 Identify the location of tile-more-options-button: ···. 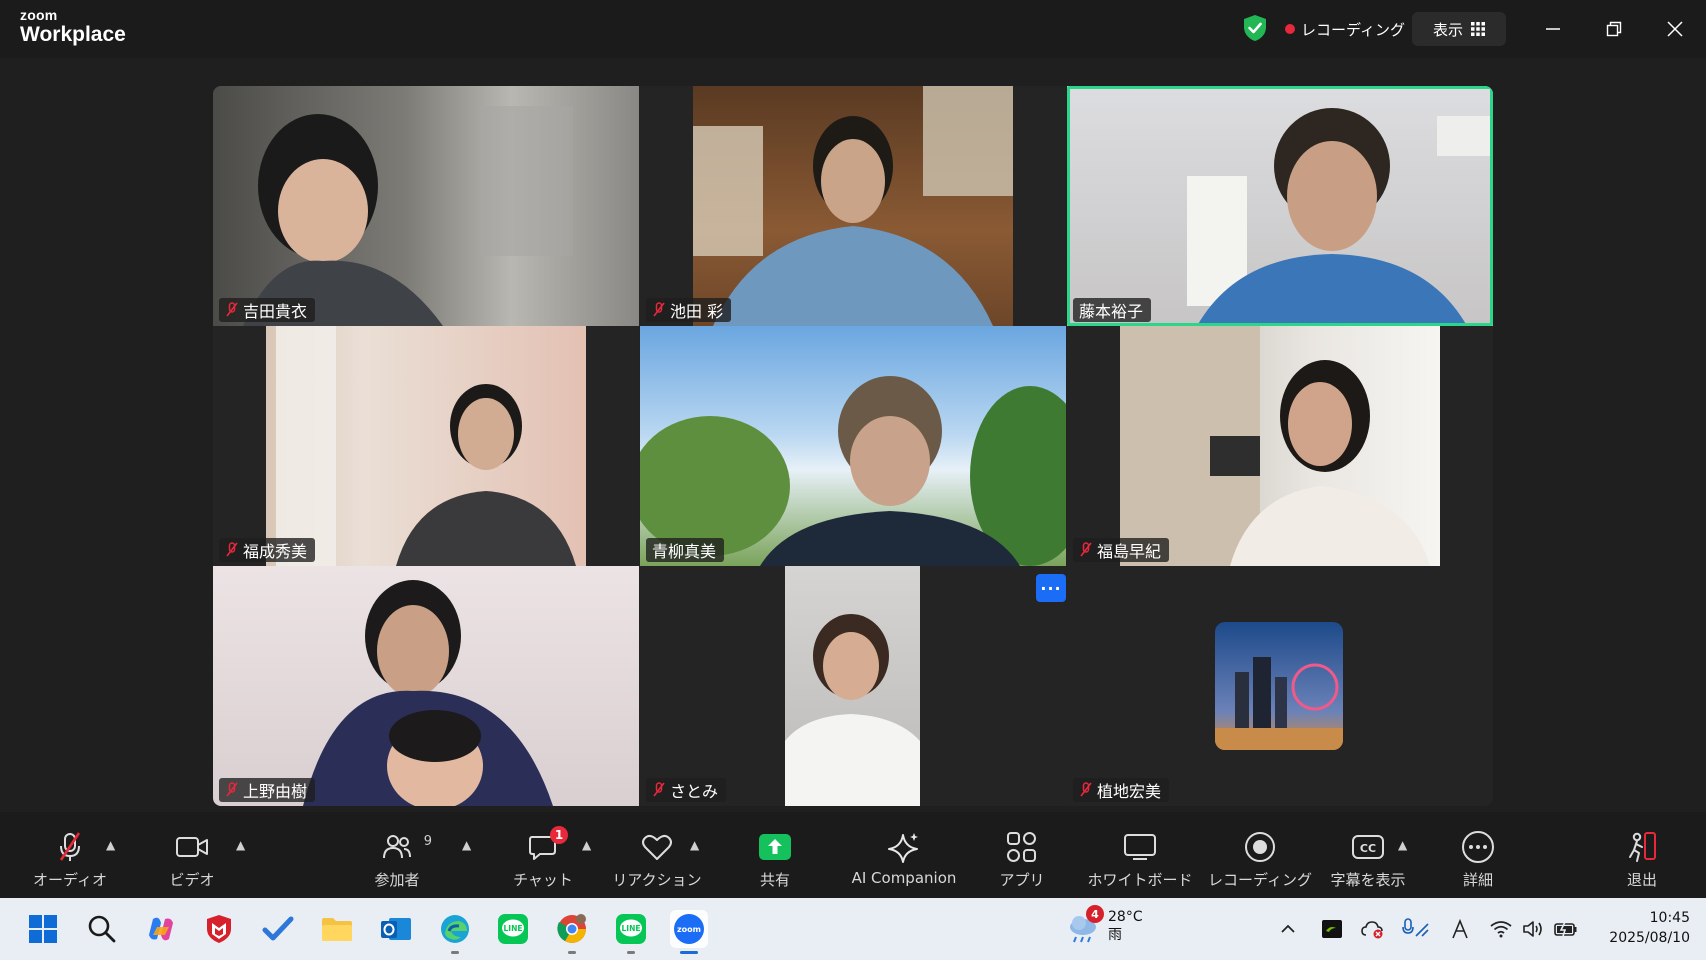
(1051, 588).